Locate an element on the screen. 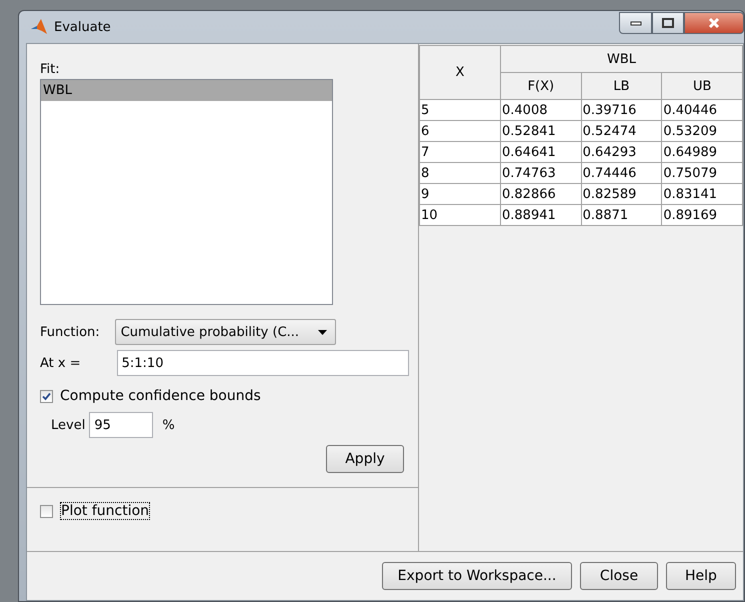 The width and height of the screenshot is (745, 602). table-cell: 0.74446 is located at coordinates (621, 173).